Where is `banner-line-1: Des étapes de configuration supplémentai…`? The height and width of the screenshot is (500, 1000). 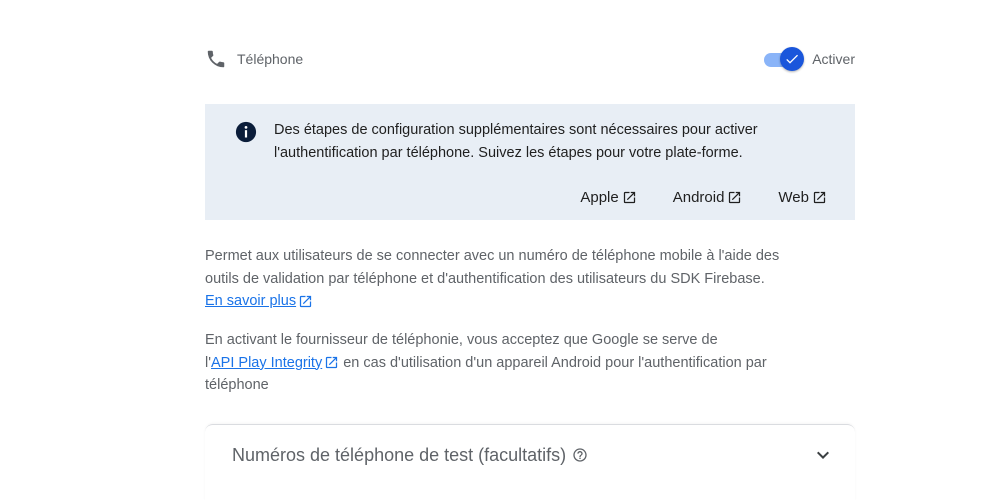 banner-line-1: Des étapes de configuration supplémentai… is located at coordinates (516, 130).